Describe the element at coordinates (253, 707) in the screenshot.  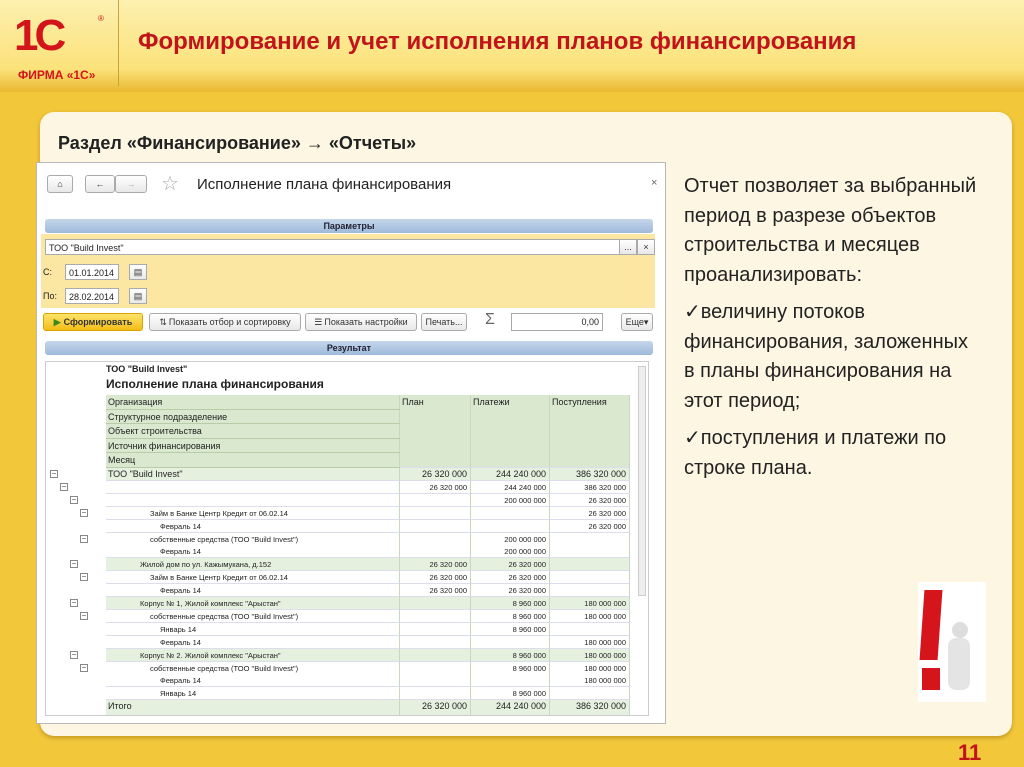
I see `row-label: Итого` at that location.